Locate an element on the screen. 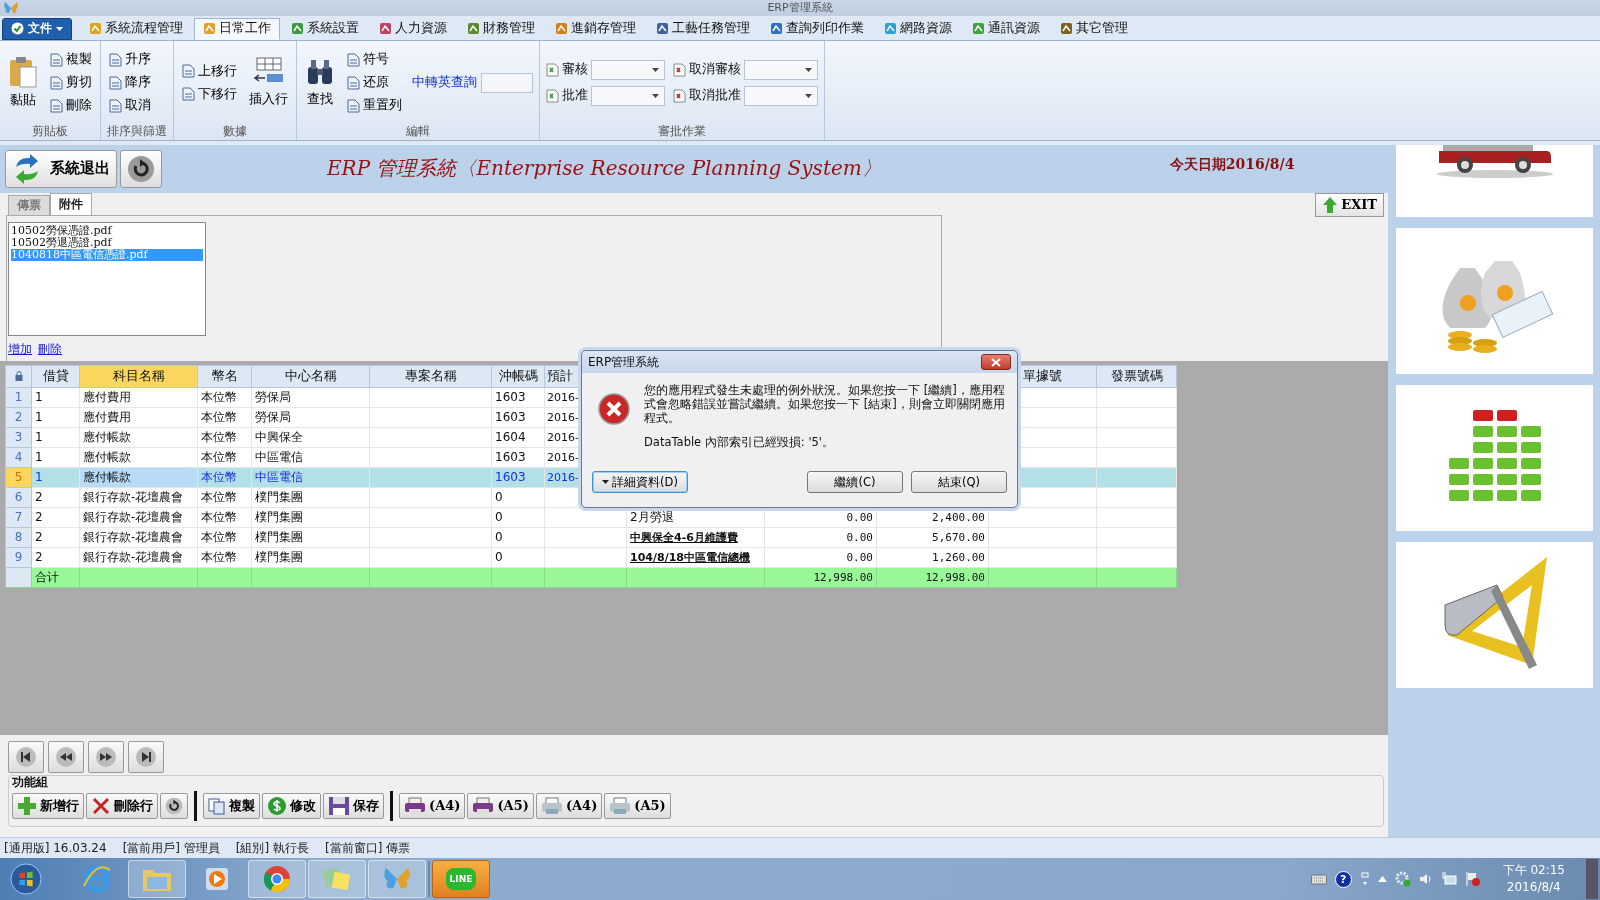 The width and height of the screenshot is (1600, 900). ribbon-button: 下移行 is located at coordinates (209, 94).